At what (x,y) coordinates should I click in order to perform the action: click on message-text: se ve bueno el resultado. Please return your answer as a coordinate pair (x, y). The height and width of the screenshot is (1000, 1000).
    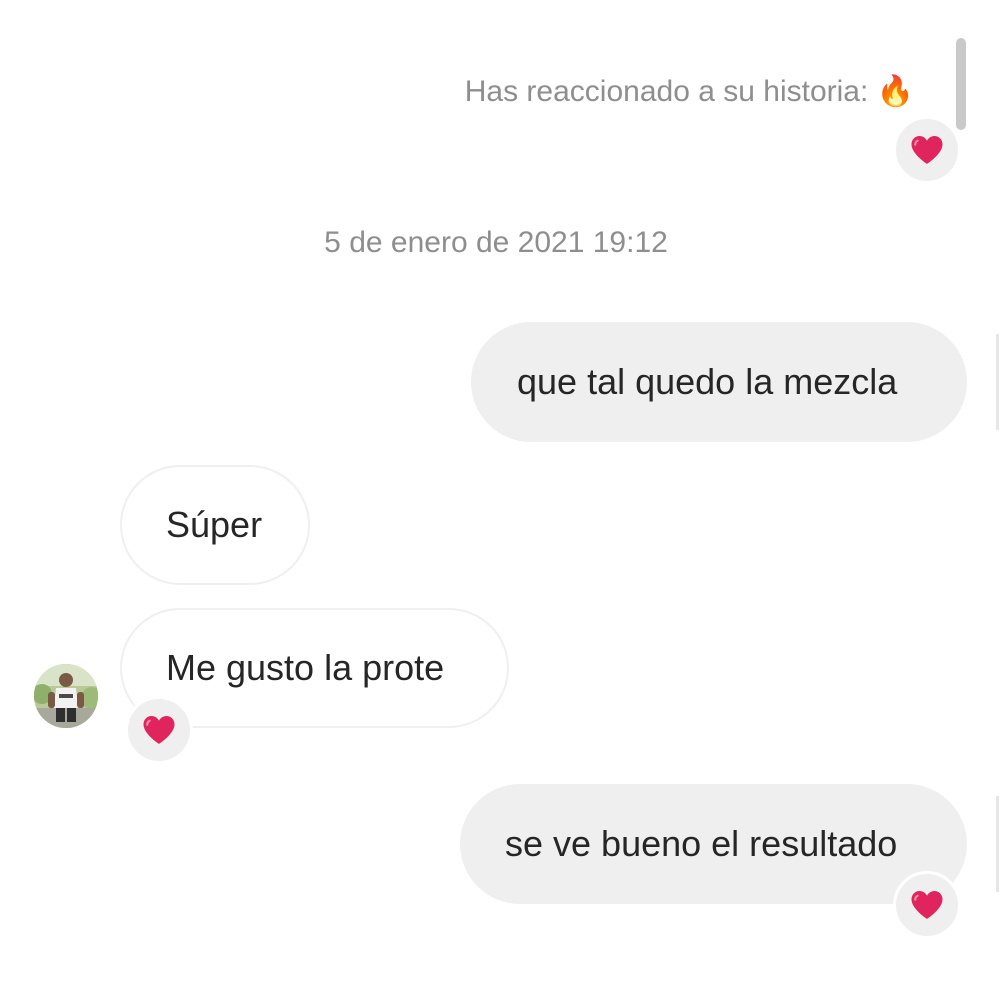
    Looking at the image, I should click on (701, 843).